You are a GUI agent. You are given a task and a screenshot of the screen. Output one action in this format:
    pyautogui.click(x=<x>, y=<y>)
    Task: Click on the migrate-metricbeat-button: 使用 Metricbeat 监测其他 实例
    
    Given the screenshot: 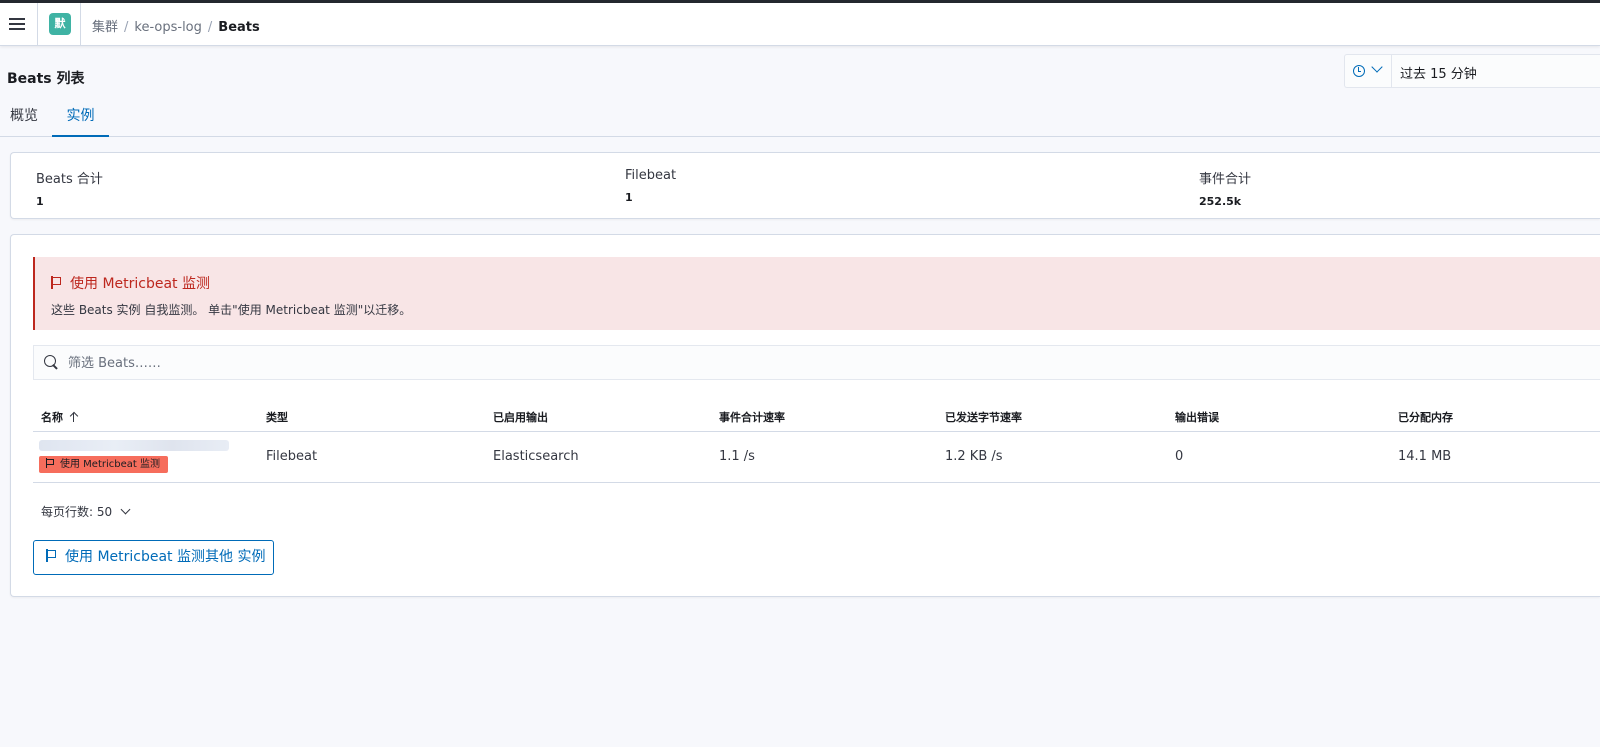 What is the action you would take?
    pyautogui.click(x=153, y=557)
    